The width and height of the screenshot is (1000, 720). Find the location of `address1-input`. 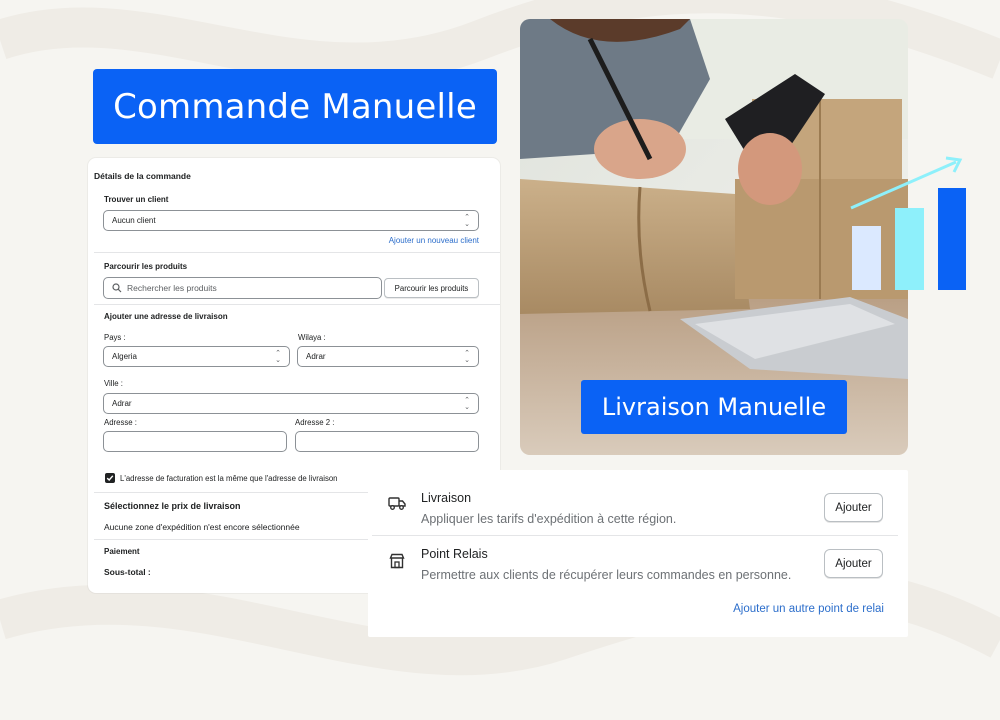

address1-input is located at coordinates (195, 441).